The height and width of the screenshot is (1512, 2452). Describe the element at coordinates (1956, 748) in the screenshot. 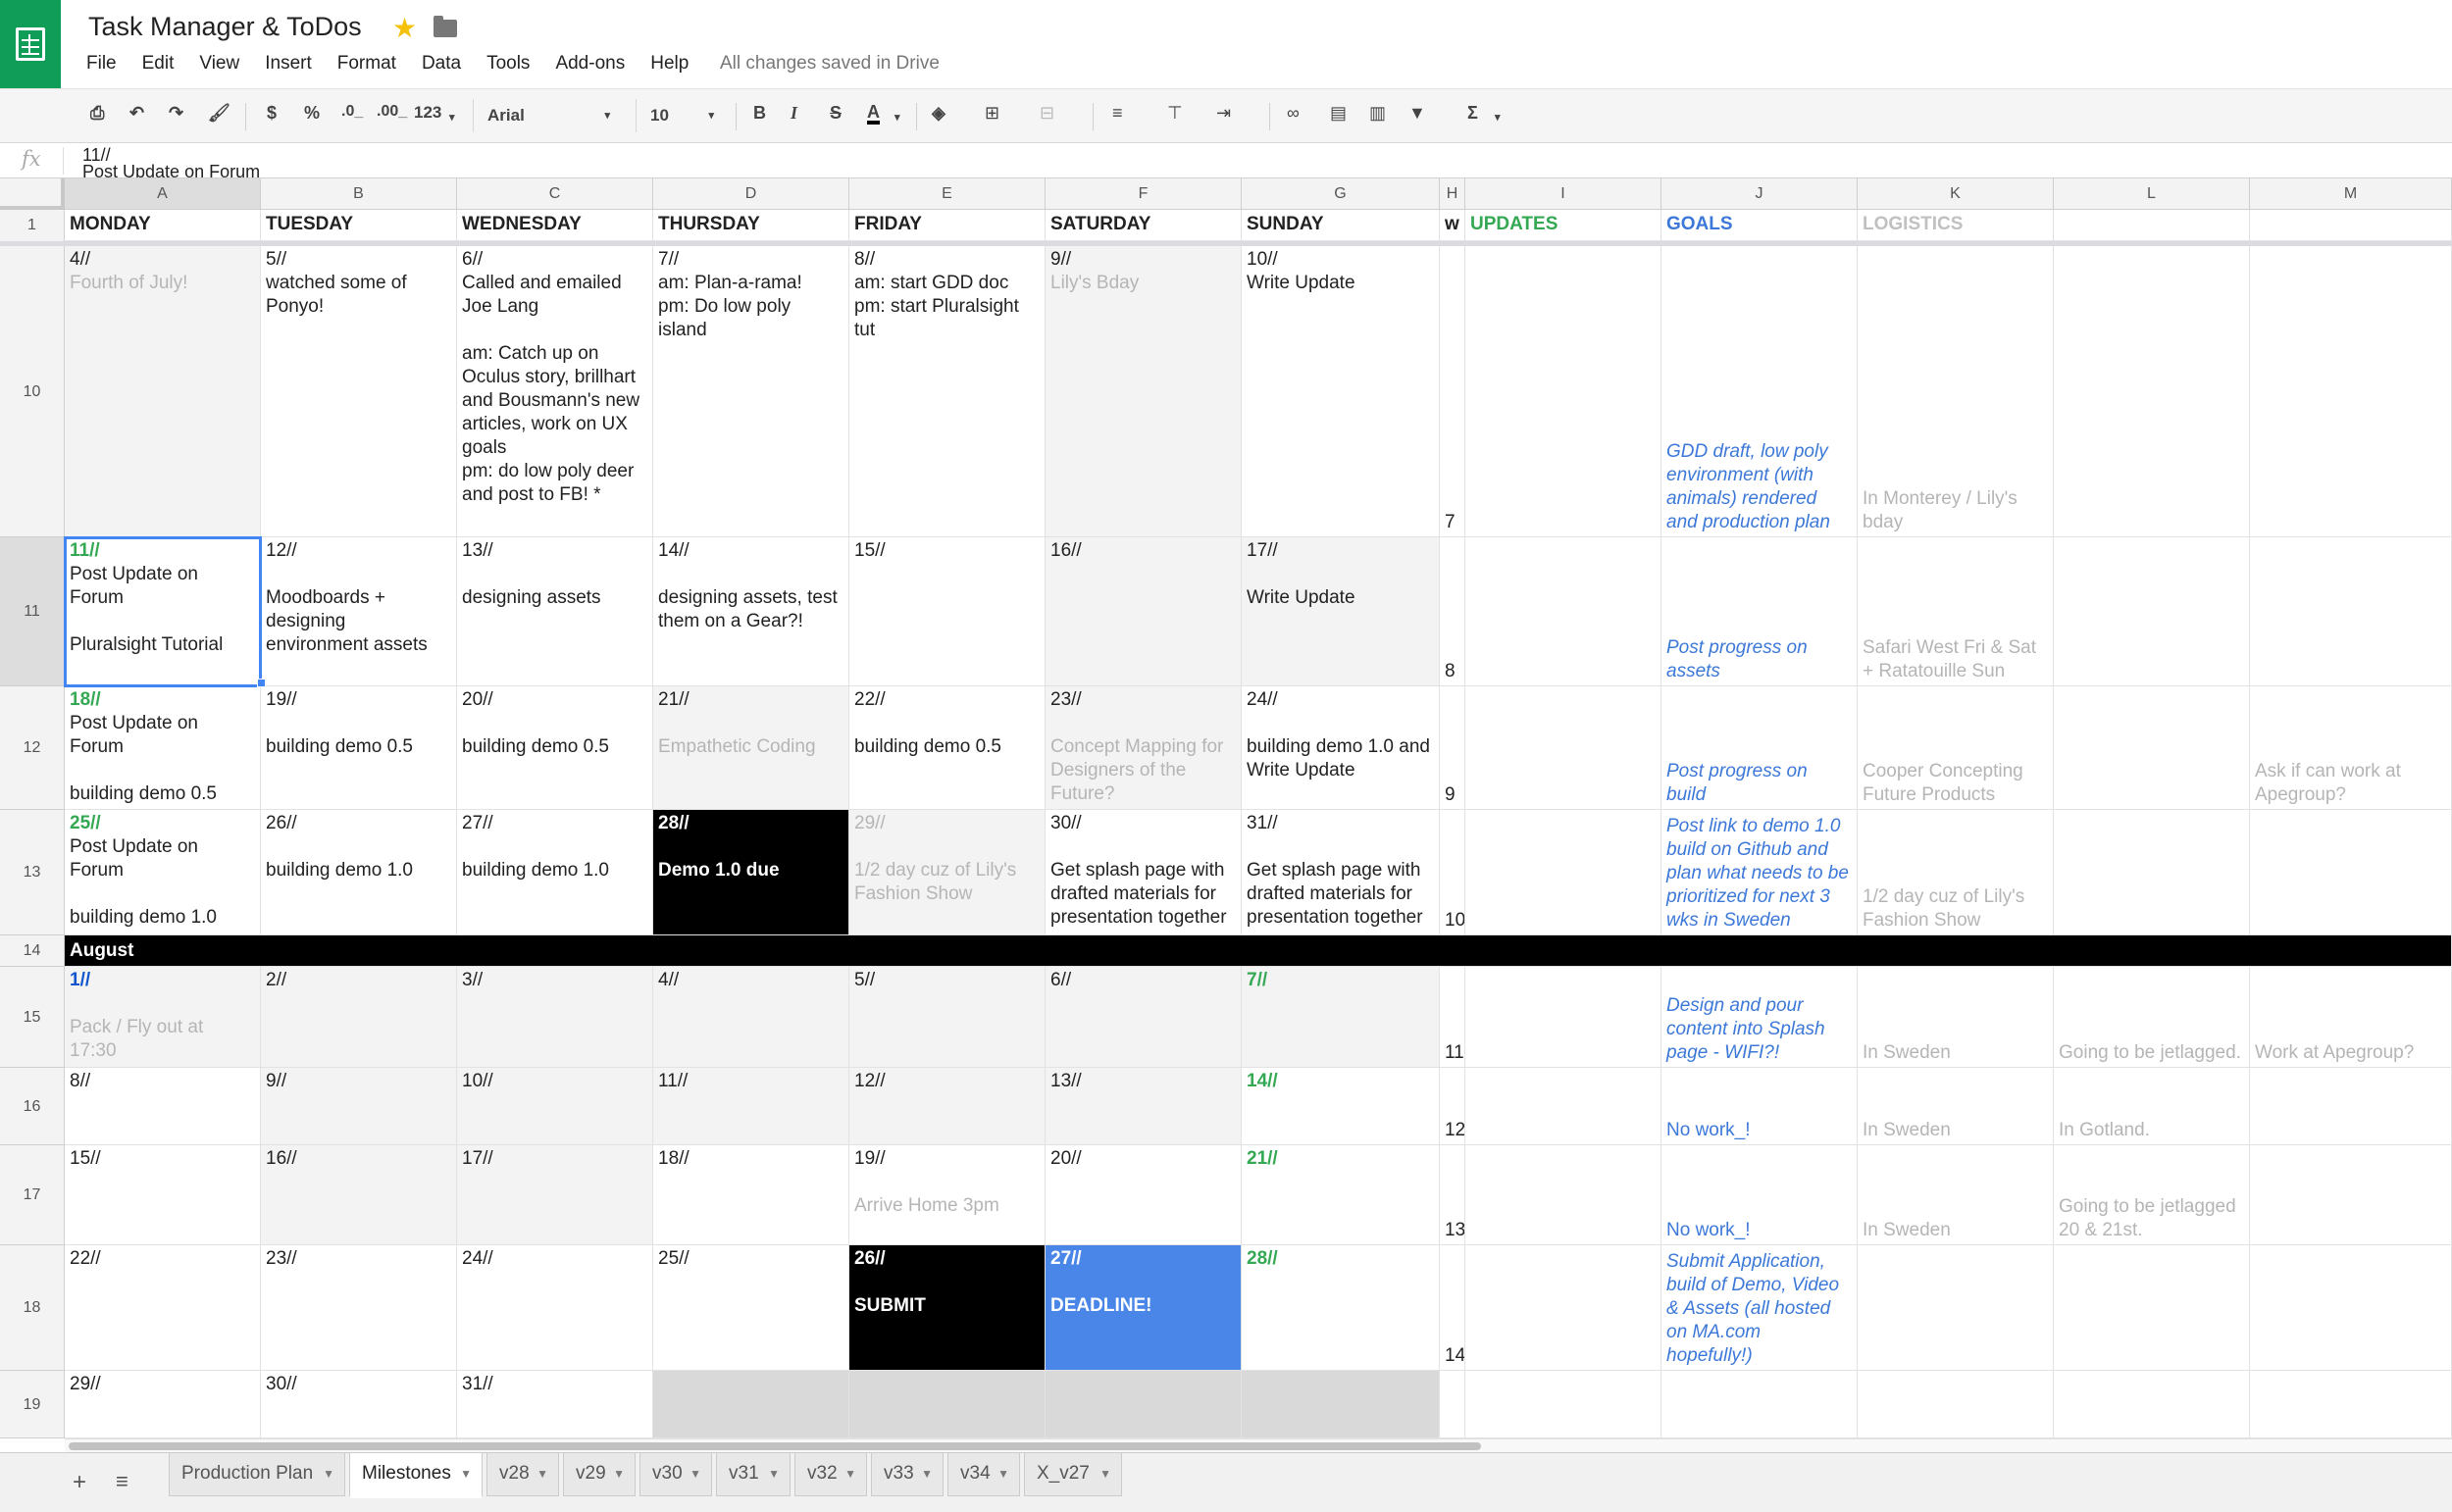

I see `cell-k12: Cooper Concepting Future Products` at that location.